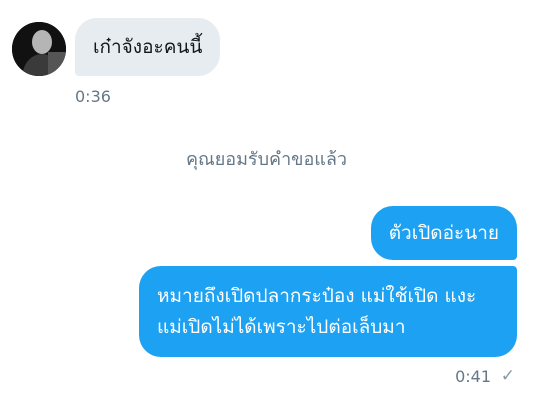 Image resolution: width=533 pixels, height=398 pixels. What do you see at coordinates (93, 96) in the screenshot?
I see `incoming-message-time: 0:36` at bounding box center [93, 96].